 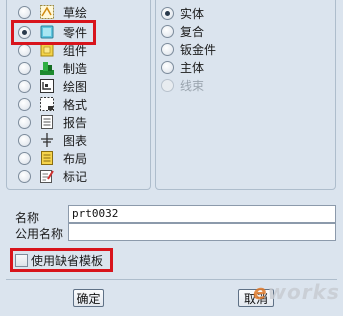 I want to click on subtype-option-sheetmetal: 钣金件, so click(x=188, y=49).